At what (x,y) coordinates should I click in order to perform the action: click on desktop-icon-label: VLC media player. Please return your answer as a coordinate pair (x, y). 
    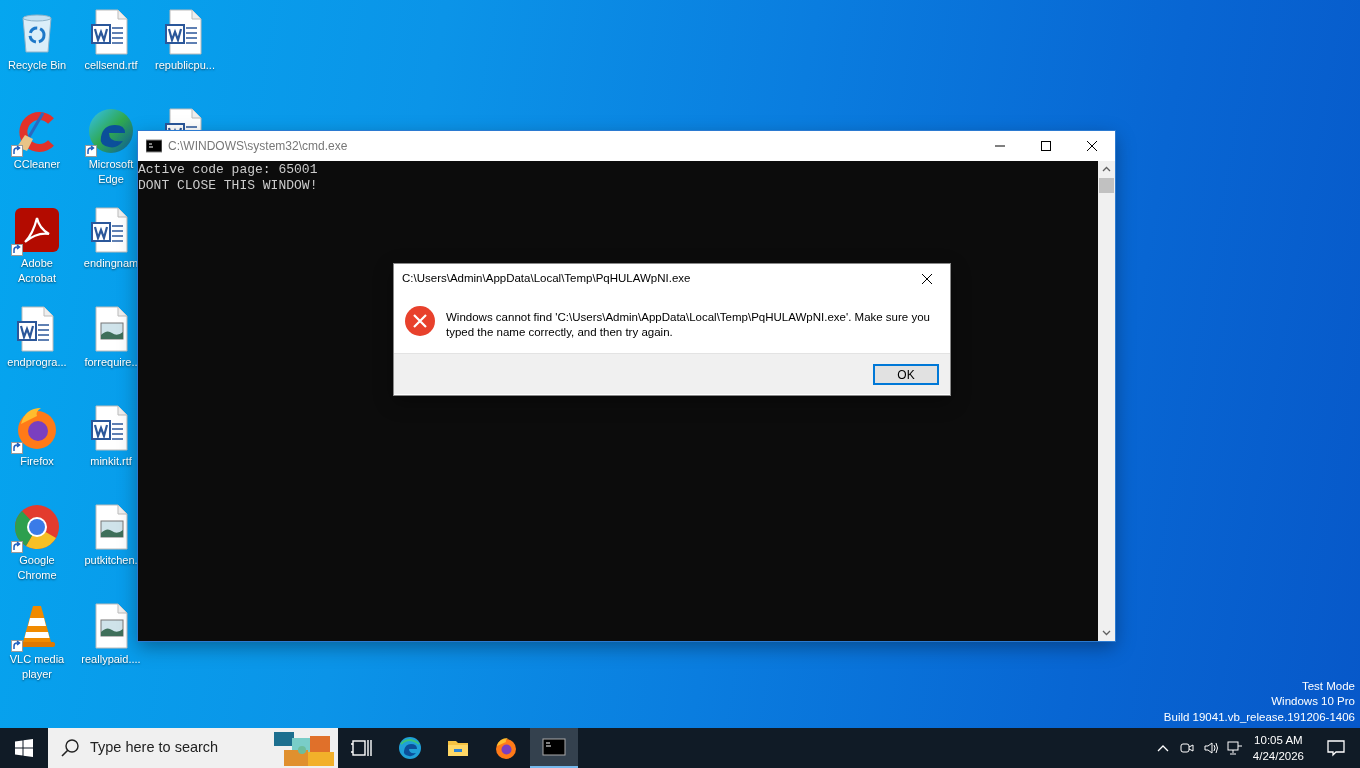
    Looking at the image, I should click on (37, 667).